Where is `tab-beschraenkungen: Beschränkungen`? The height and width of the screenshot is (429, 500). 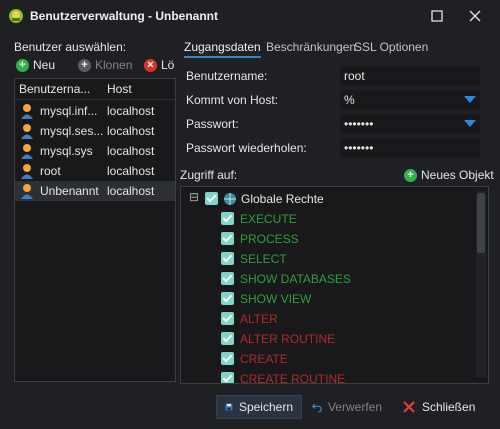 tab-beschraenkungen: Beschränkungen is located at coordinates (311, 47).